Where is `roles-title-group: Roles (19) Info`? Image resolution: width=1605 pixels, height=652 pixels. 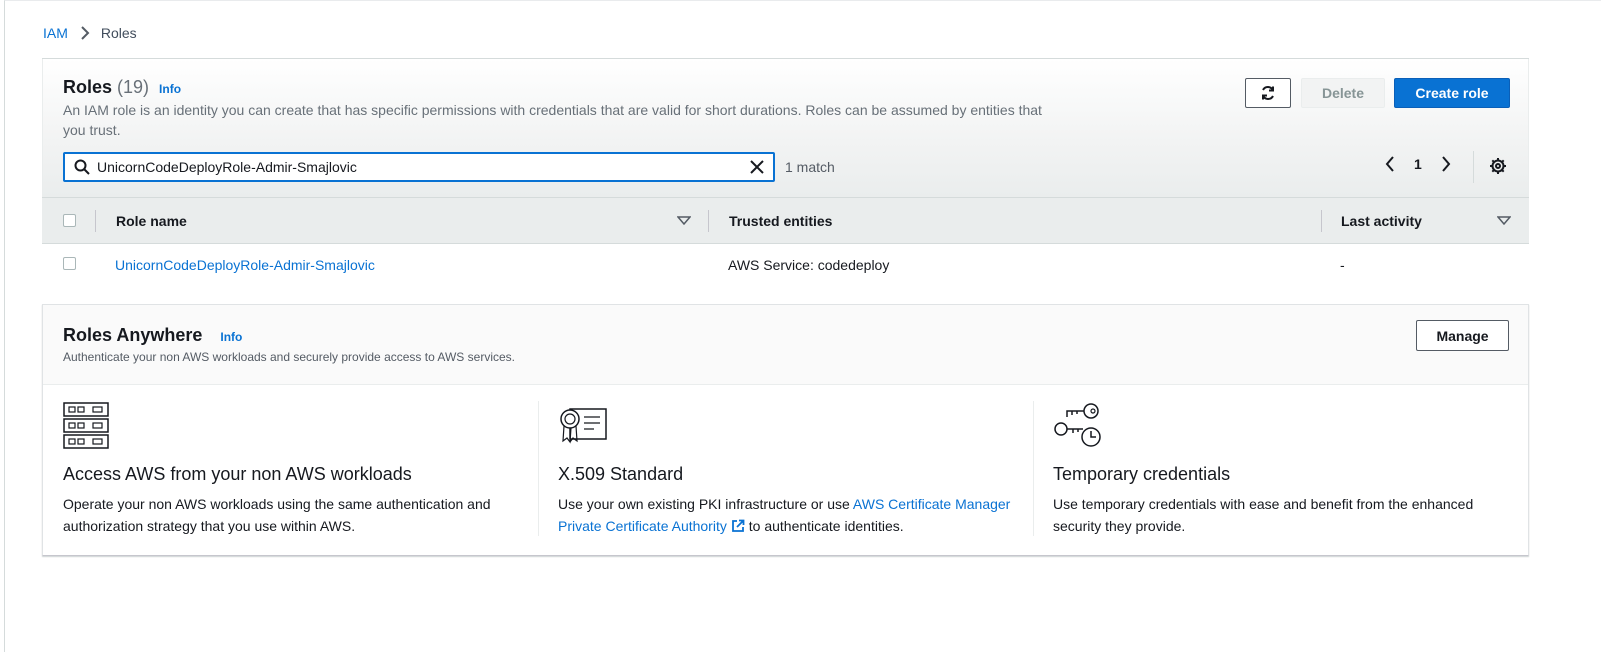 roles-title-group: Roles (19) Info is located at coordinates (122, 87).